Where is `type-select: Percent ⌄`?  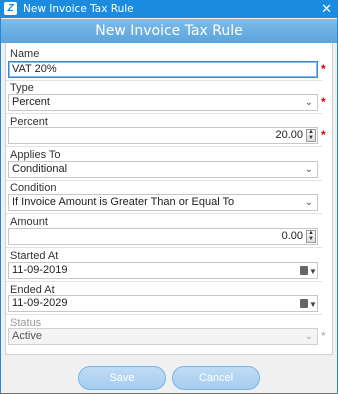 type-select: Percent ⌄ is located at coordinates (163, 102).